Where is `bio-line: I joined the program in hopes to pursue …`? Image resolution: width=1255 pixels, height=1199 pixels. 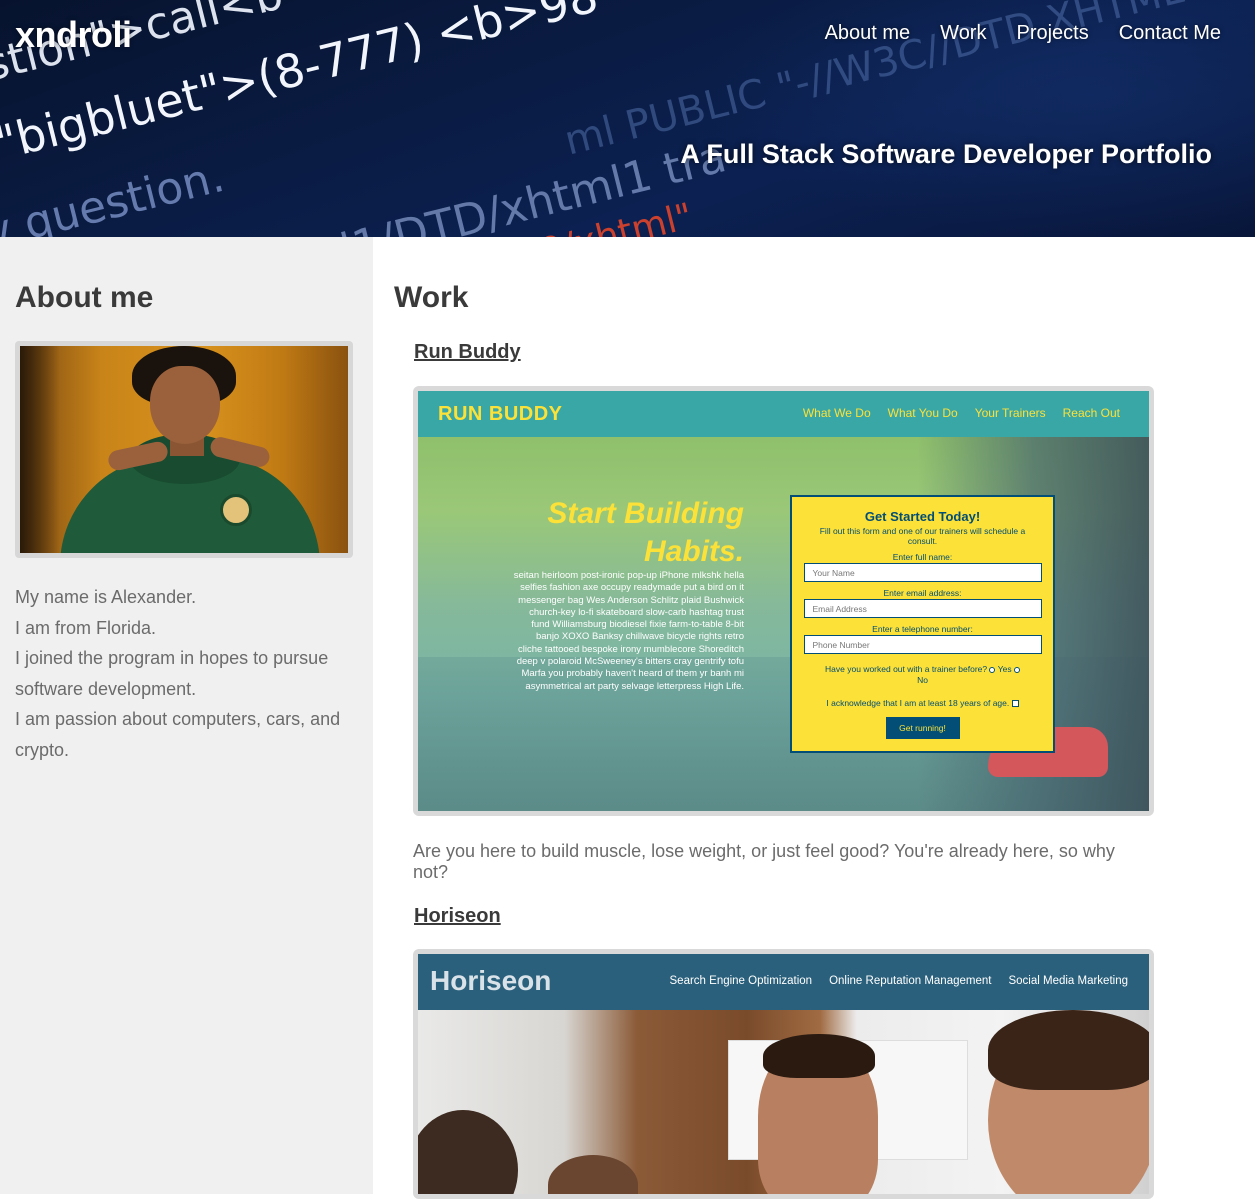 bio-line: I joined the program in hopes to pursue … is located at coordinates (172, 673).